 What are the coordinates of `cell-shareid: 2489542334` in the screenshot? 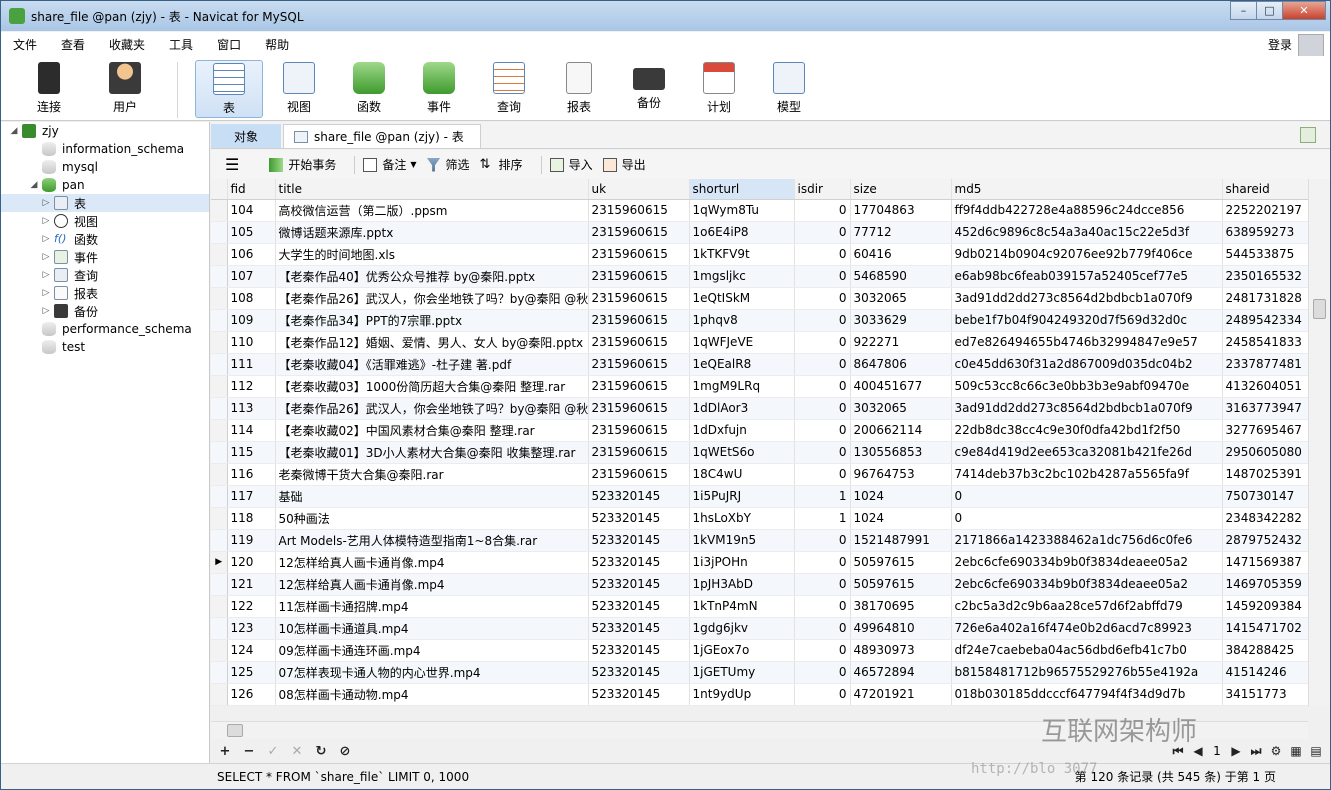 It's located at (1265, 320).